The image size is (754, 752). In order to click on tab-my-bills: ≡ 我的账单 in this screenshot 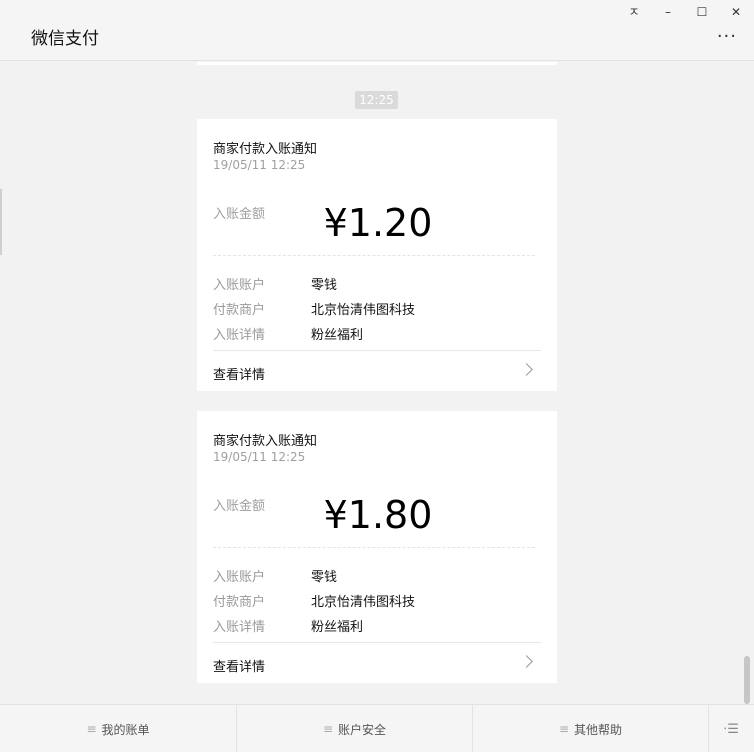, I will do `click(118, 728)`.